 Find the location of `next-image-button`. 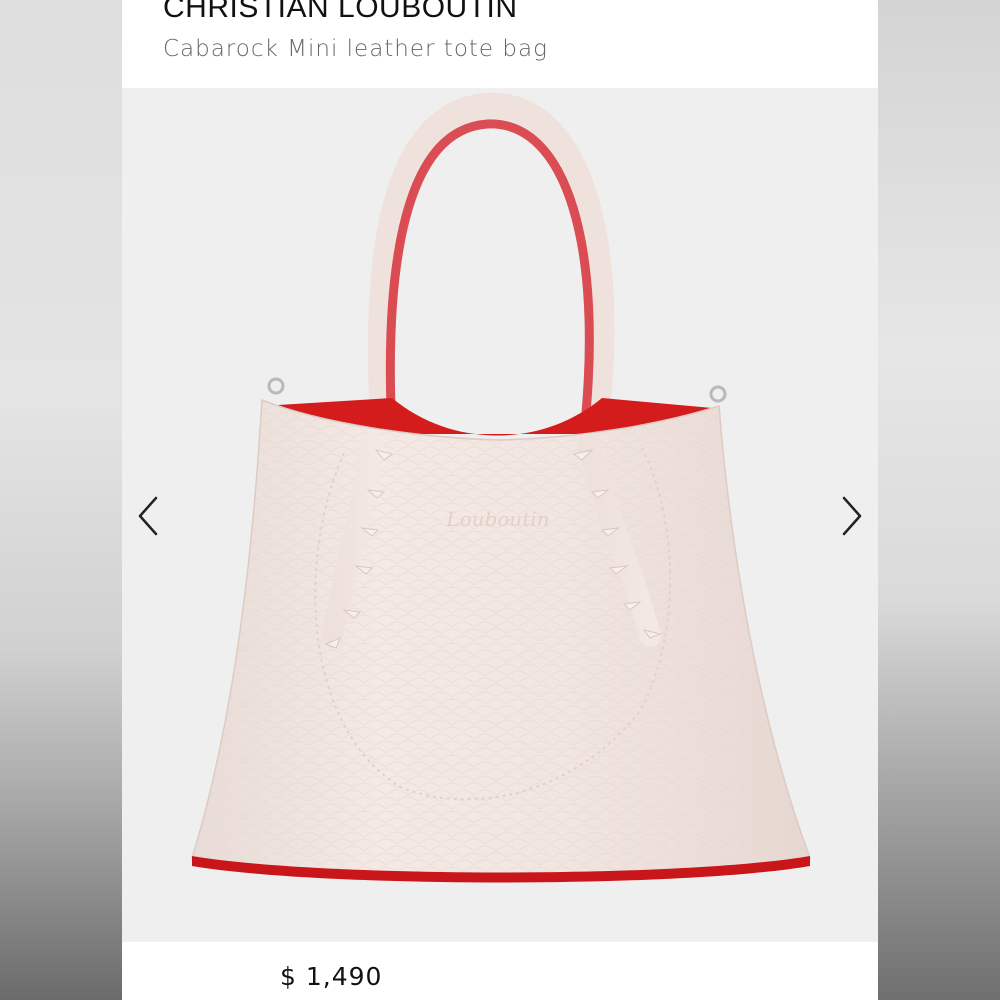

next-image-button is located at coordinates (852, 516).